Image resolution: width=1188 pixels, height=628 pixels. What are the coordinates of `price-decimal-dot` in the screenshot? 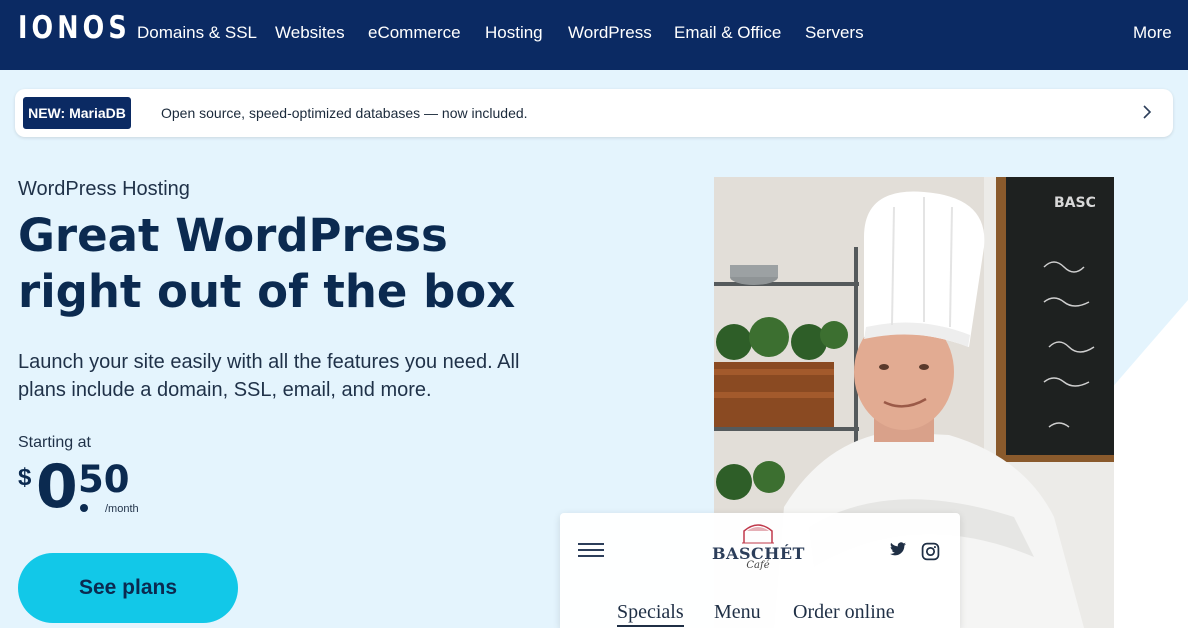 It's located at (84, 508).